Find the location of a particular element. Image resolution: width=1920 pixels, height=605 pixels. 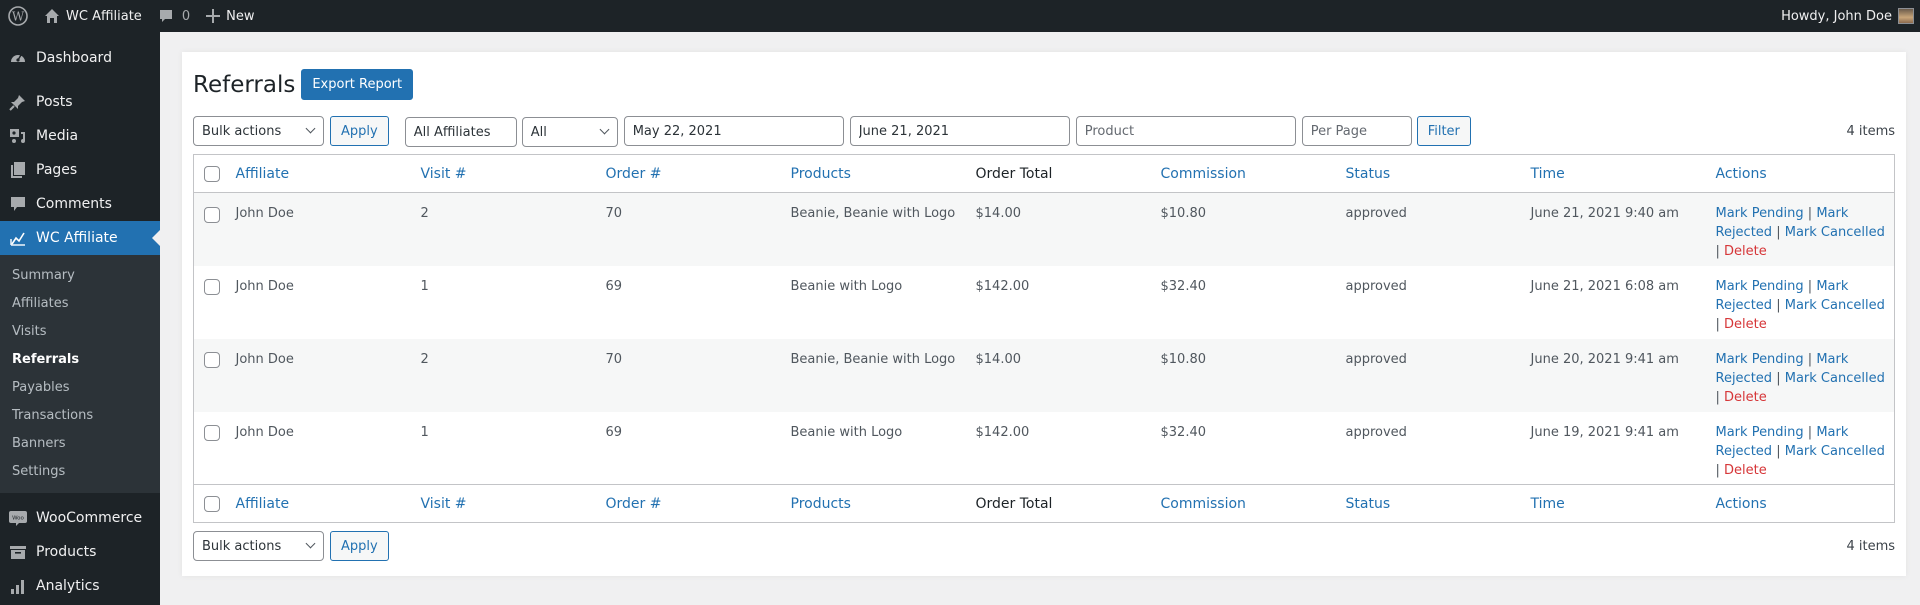

status-select: All is located at coordinates (569, 132).